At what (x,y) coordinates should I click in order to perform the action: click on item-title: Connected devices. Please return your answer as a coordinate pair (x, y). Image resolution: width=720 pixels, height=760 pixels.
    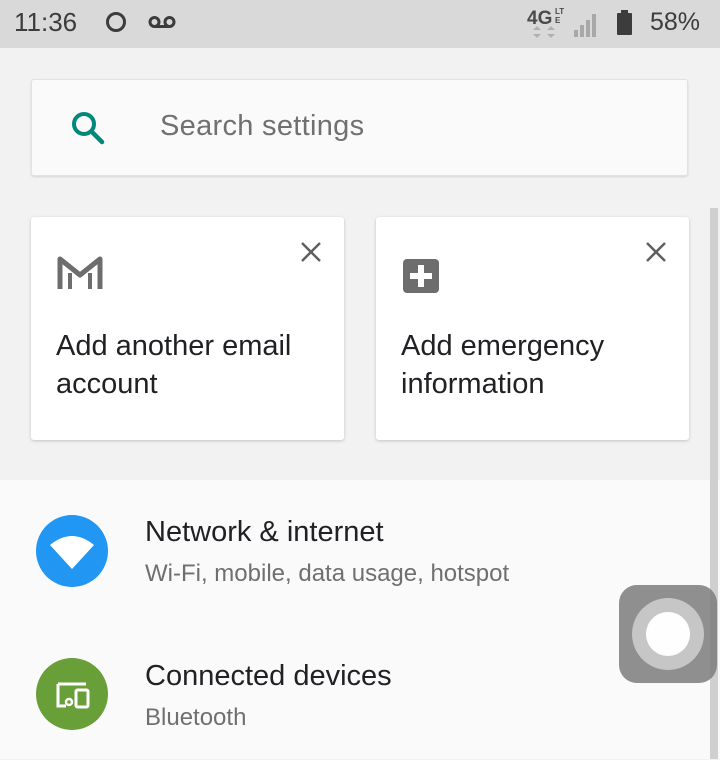
    Looking at the image, I should click on (268, 676).